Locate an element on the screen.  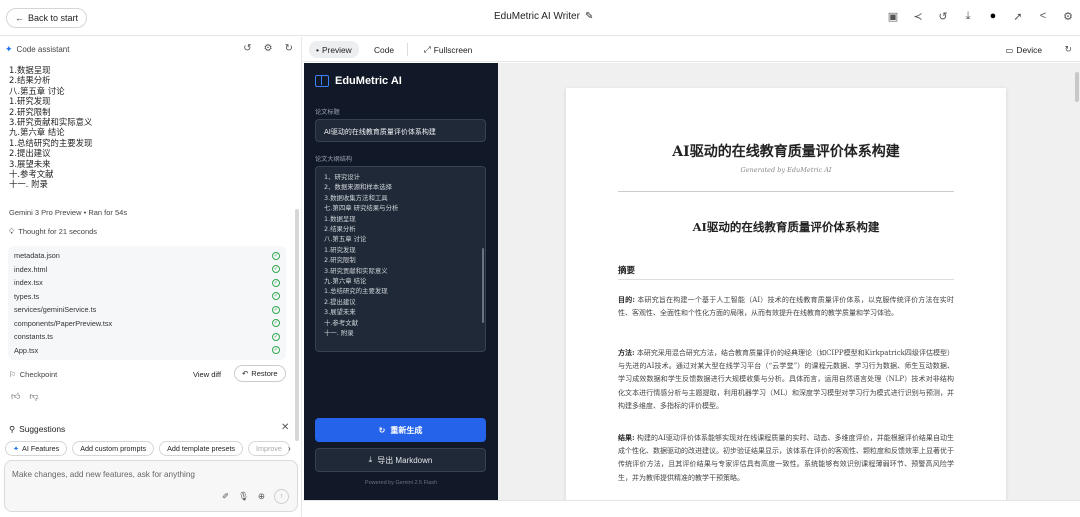
outline-label: 论文大纲结构 is located at coordinates (334, 159).